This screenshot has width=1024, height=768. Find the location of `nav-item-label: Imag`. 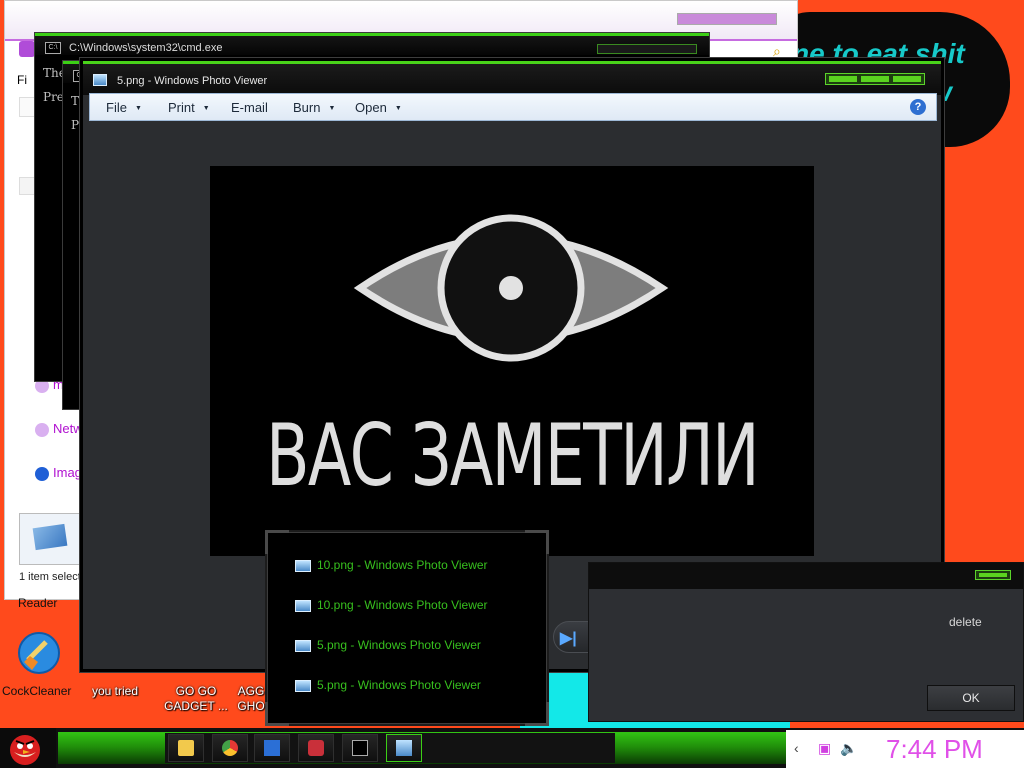

nav-item-label: Imag is located at coordinates (67, 472).